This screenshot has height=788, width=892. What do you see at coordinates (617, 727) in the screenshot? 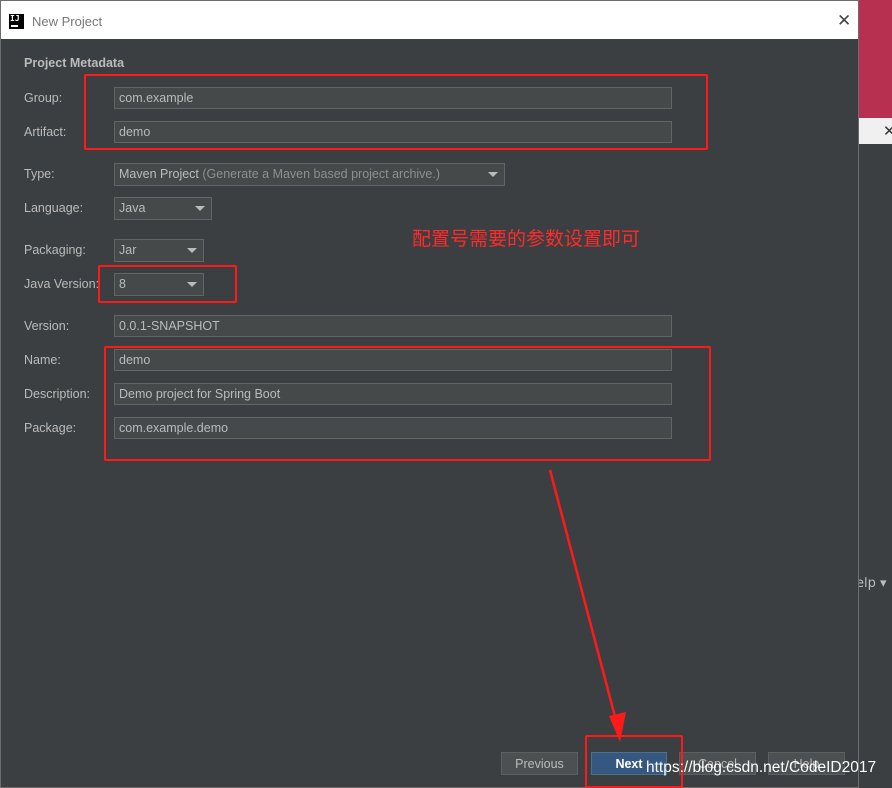
I see `annotation-arrow-head` at bounding box center [617, 727].